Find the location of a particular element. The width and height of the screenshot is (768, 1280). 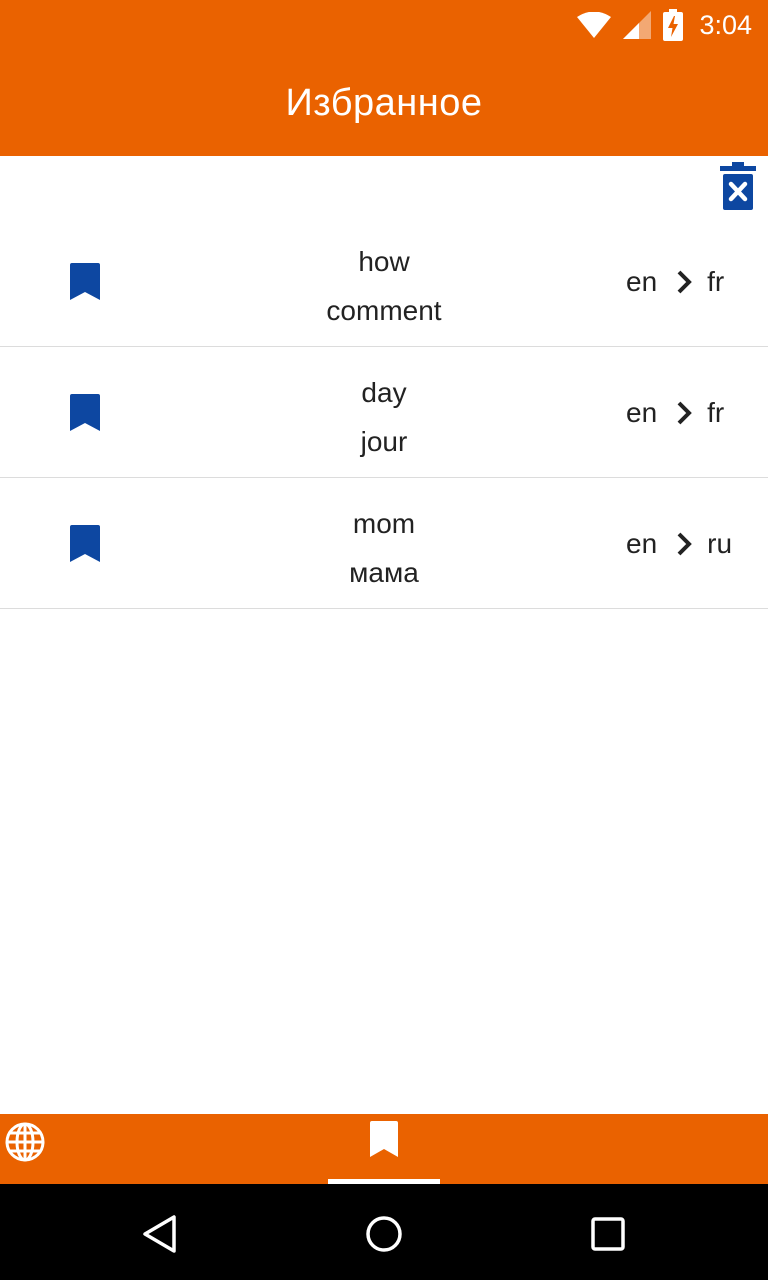

system-navigation-bar is located at coordinates (384, 1232).